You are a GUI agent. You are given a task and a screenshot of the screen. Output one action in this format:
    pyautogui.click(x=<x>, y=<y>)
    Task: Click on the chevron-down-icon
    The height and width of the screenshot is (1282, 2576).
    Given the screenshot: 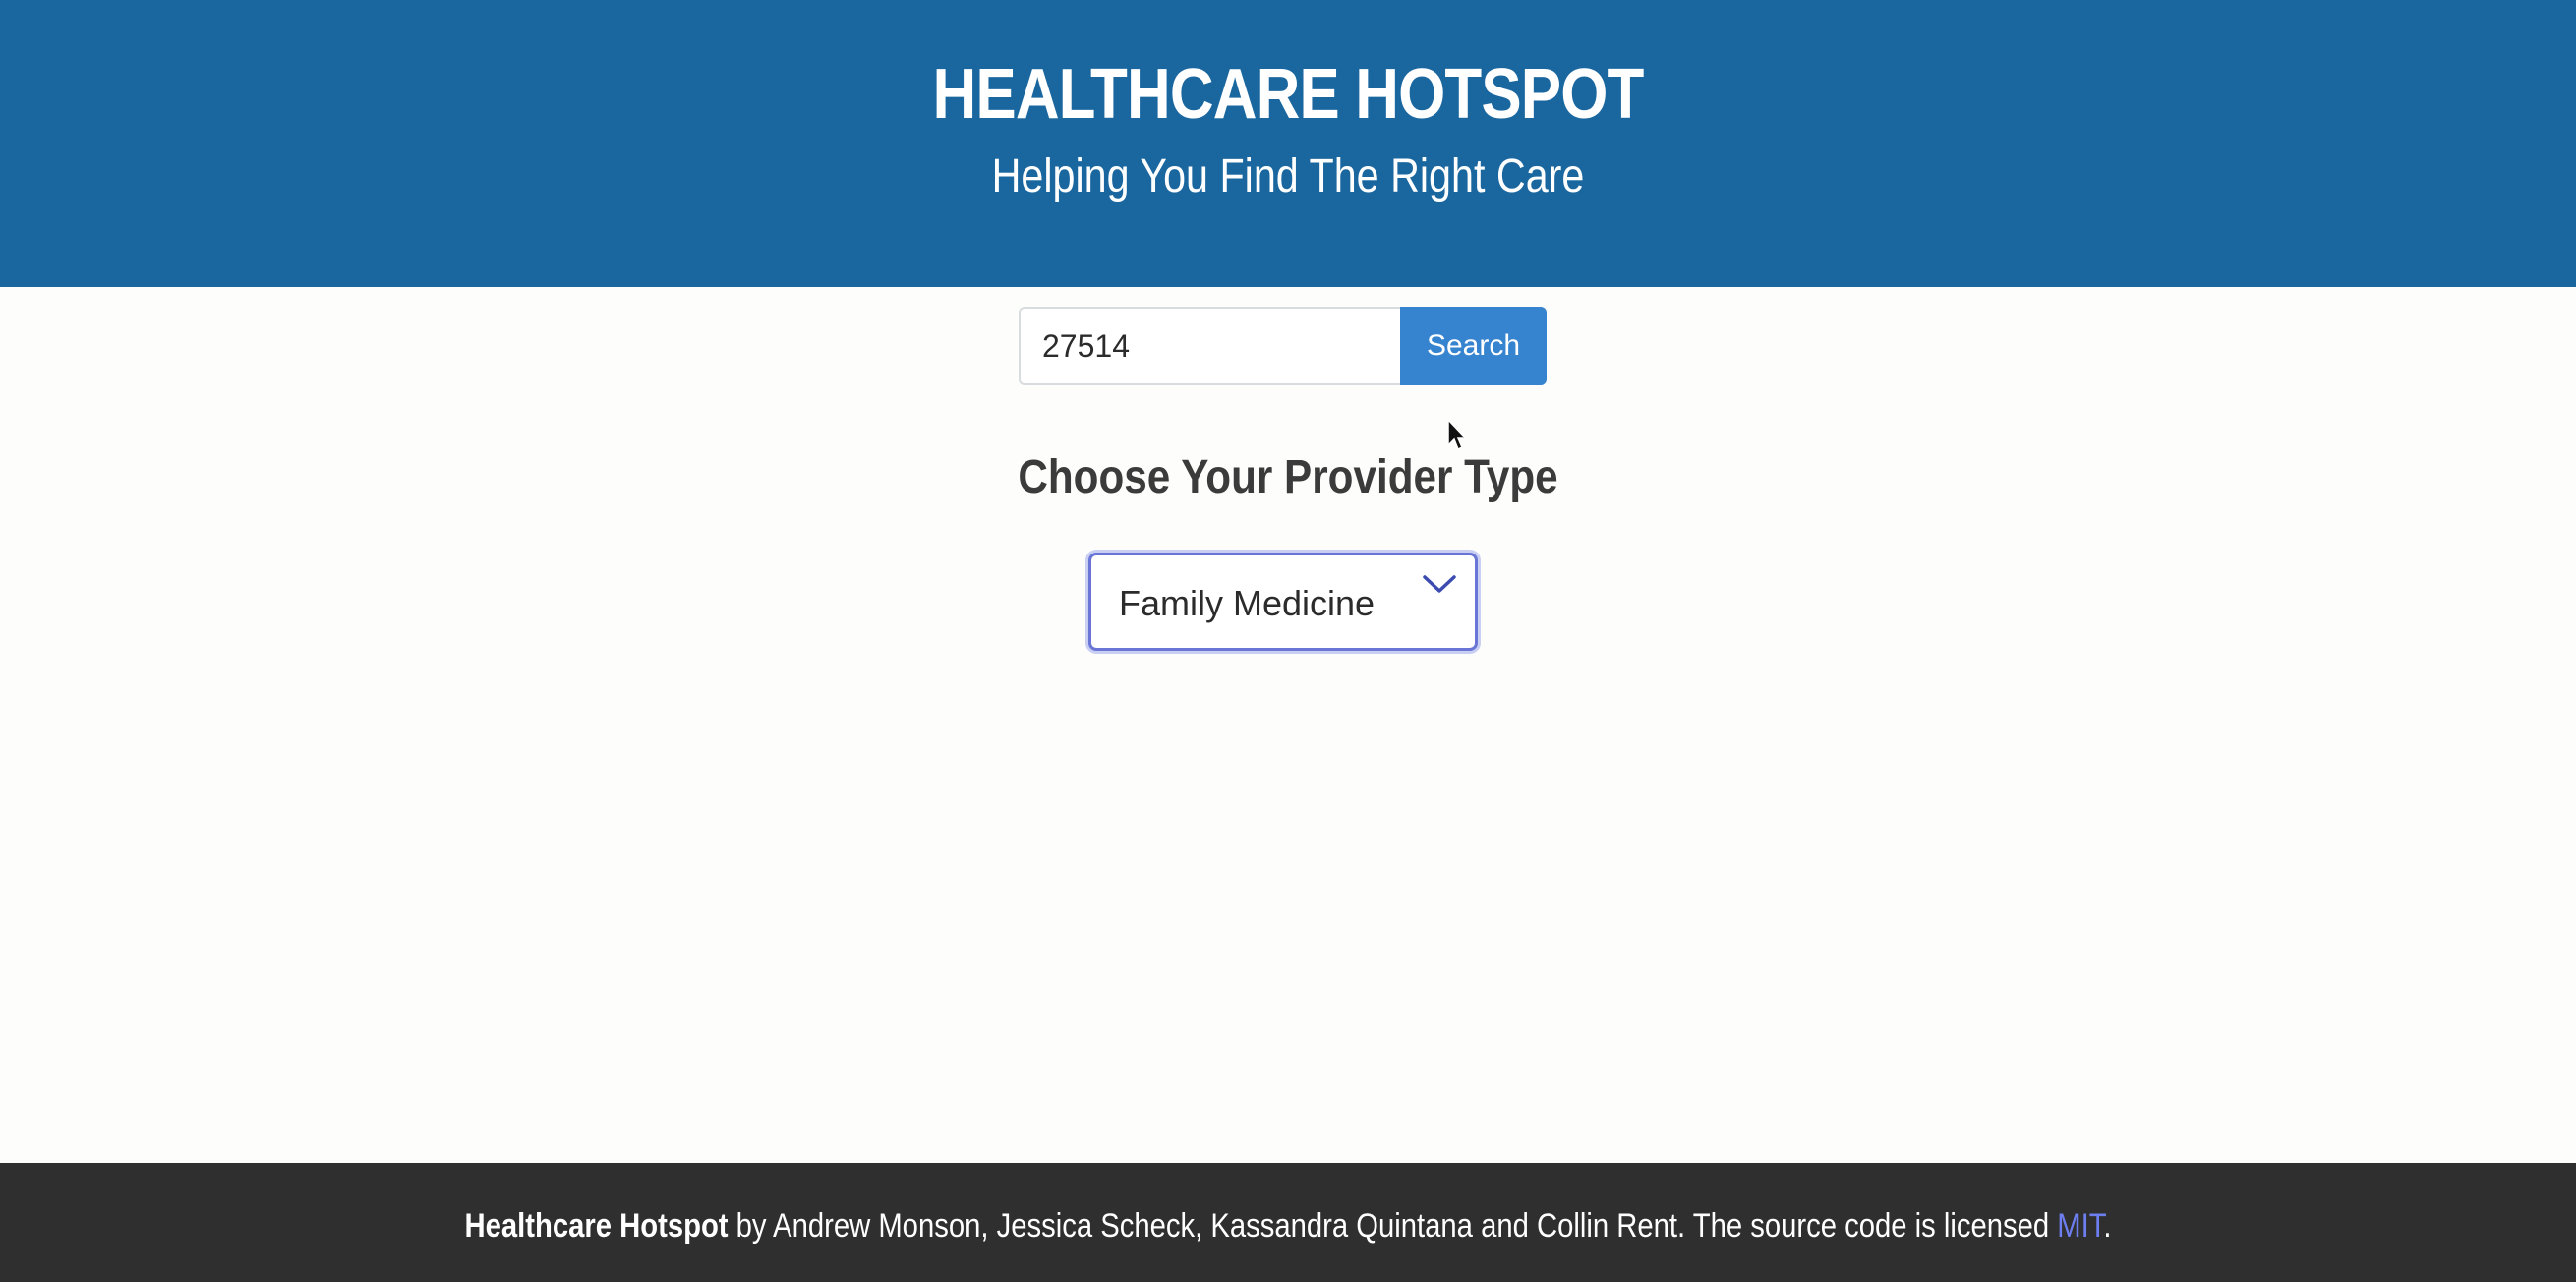 What is the action you would take?
    pyautogui.click(x=1439, y=584)
    